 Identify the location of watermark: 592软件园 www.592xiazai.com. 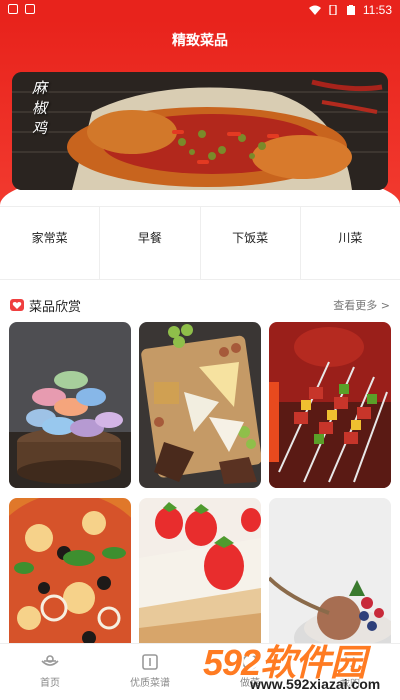
(297, 666).